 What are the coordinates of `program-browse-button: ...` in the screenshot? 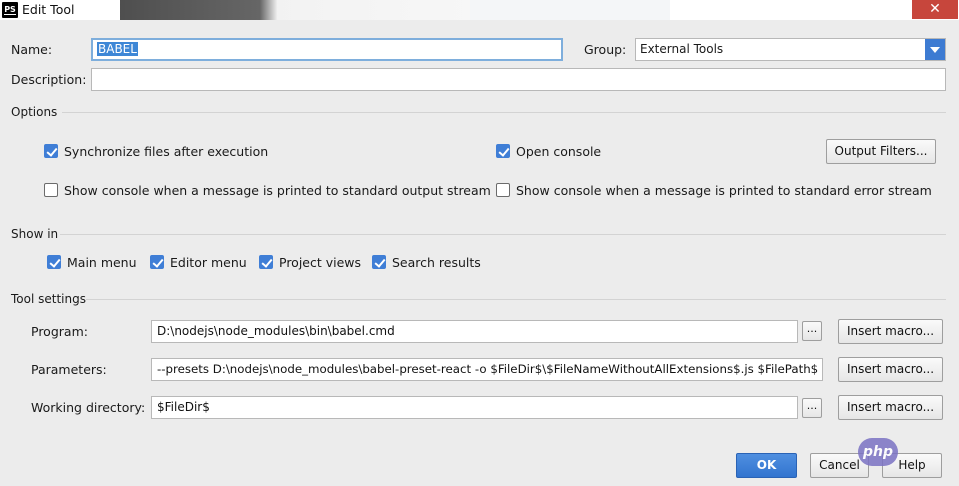 It's located at (812, 331).